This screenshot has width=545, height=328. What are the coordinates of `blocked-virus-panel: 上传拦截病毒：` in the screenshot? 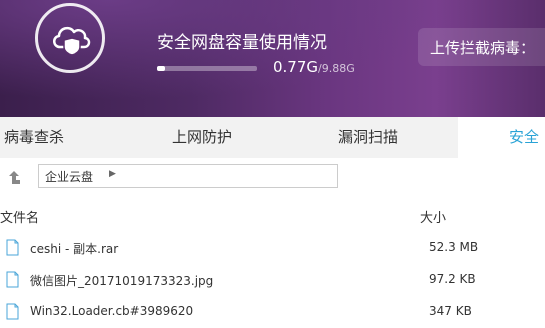 It's located at (481, 47).